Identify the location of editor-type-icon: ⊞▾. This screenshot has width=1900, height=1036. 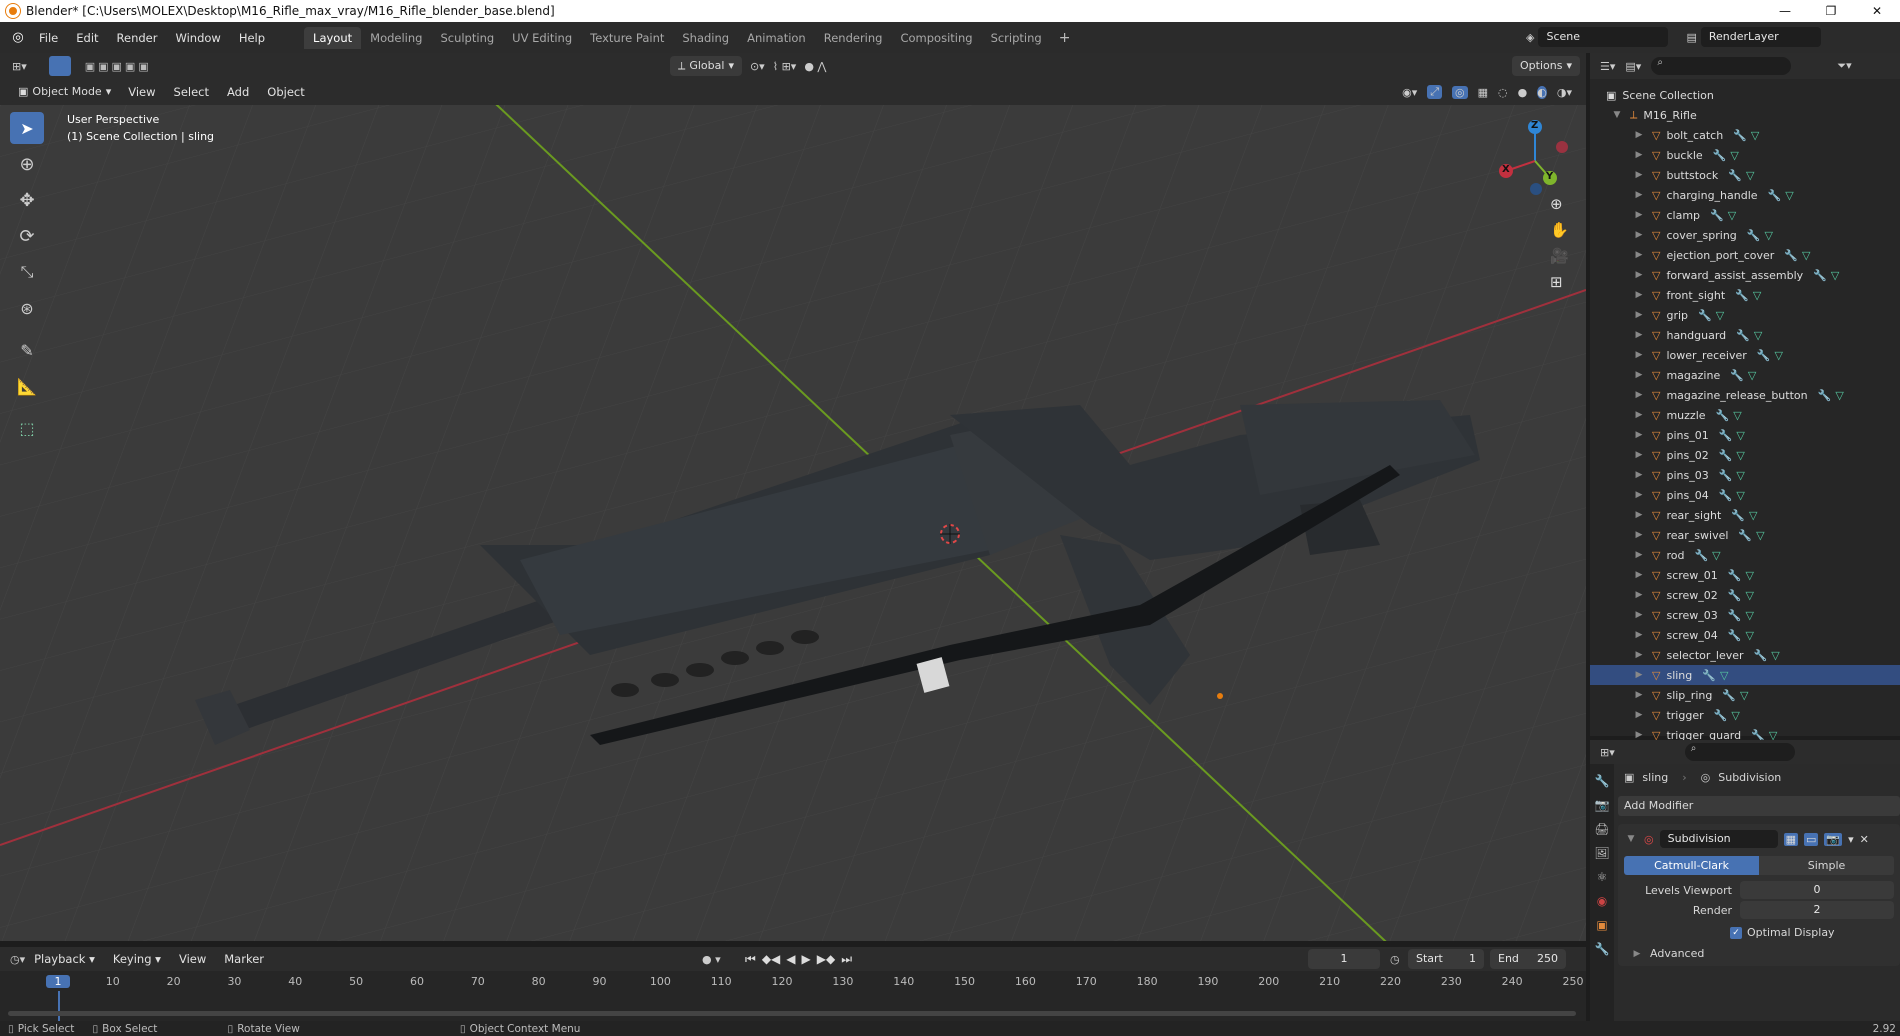
(19, 66).